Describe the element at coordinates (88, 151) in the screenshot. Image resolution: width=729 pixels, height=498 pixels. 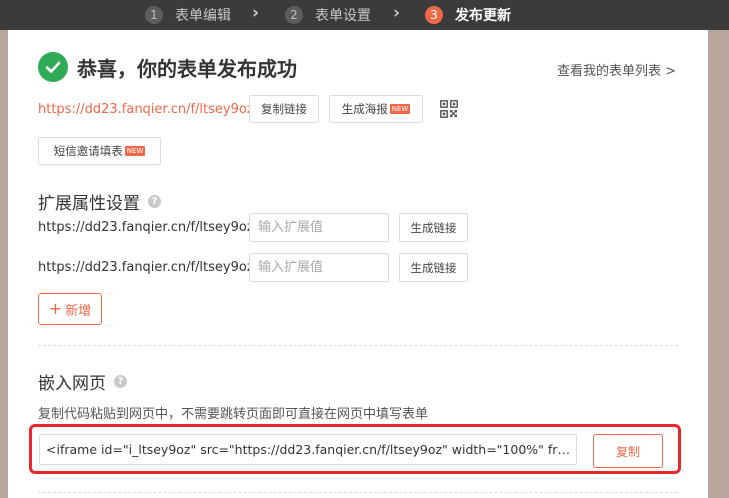
I see `sms-invite-label: 短信邀请填表` at that location.